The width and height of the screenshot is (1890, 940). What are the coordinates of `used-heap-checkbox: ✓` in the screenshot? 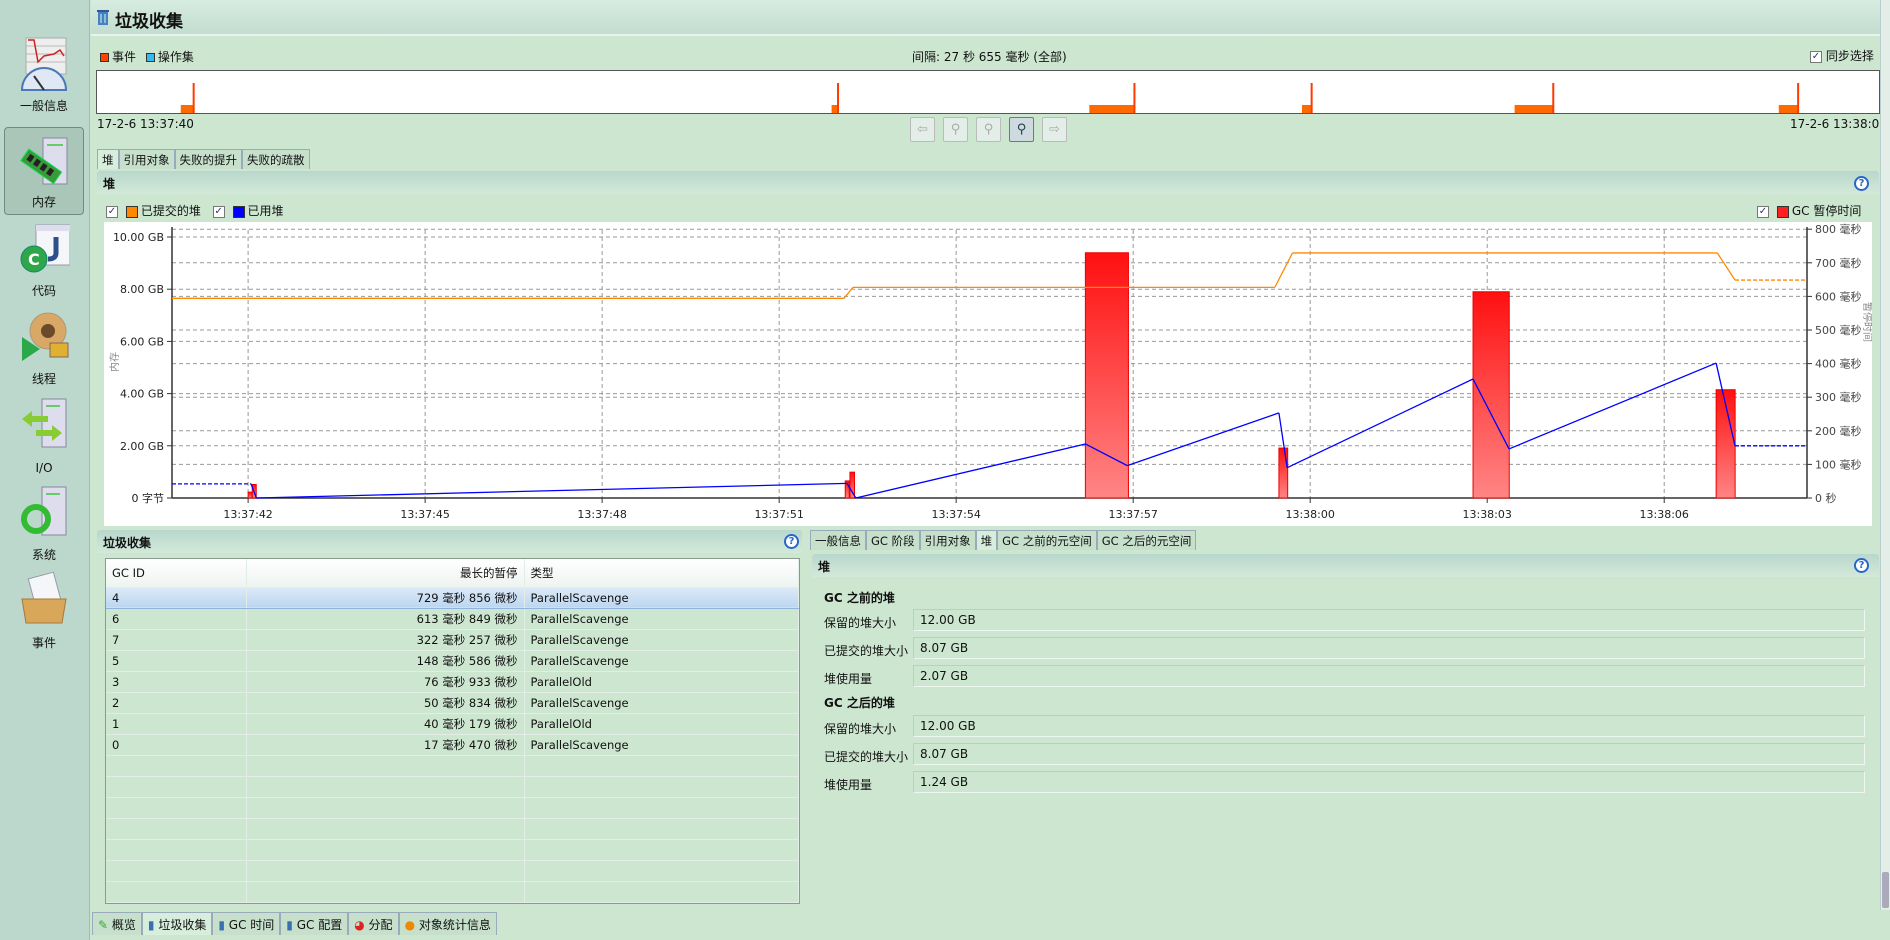 It's located at (218, 211).